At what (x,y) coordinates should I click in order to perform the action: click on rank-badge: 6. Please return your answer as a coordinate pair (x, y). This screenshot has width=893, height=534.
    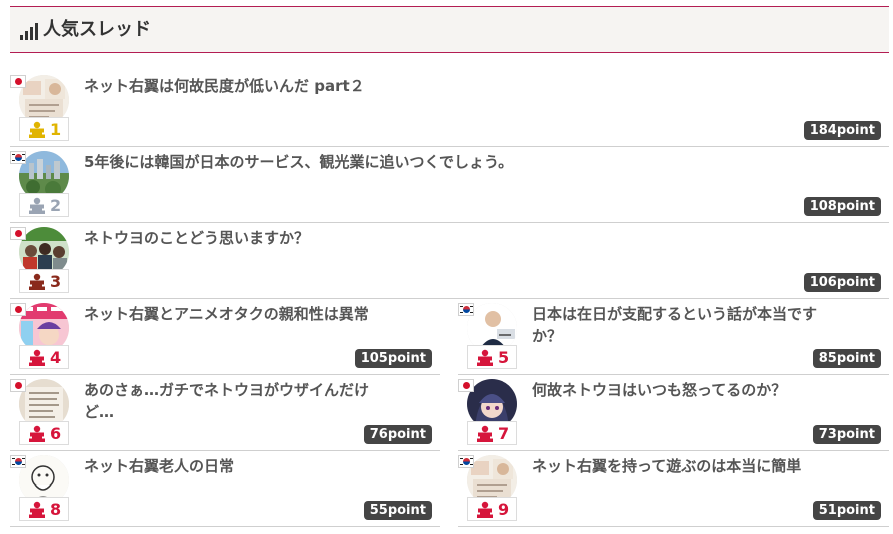
    Looking at the image, I should click on (44, 433).